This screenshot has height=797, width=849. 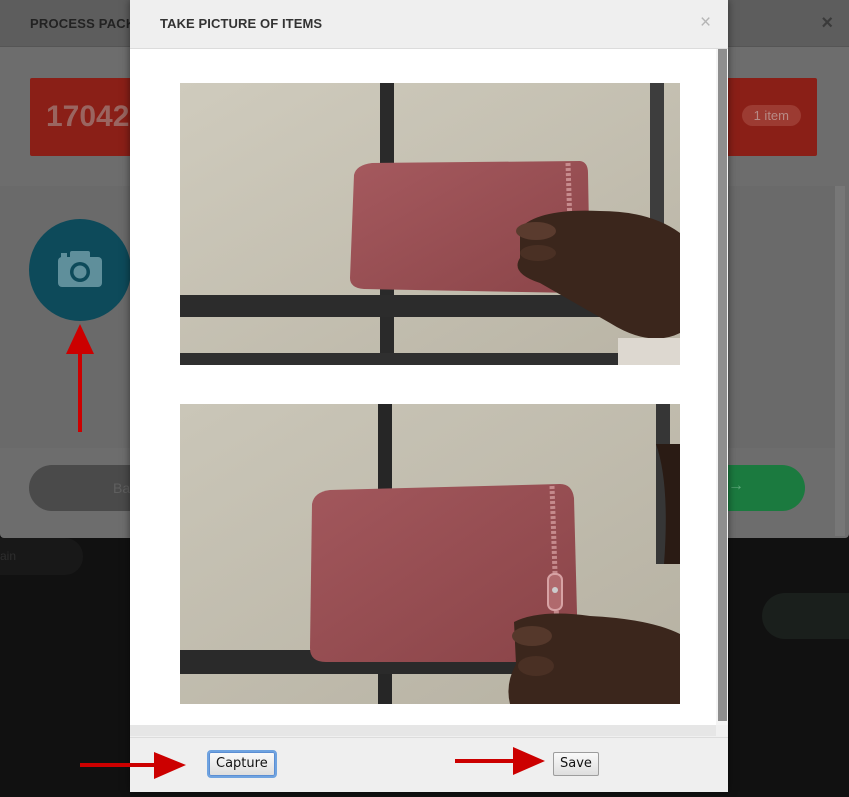 I want to click on arrow-right-icon: →, so click(x=736, y=485).